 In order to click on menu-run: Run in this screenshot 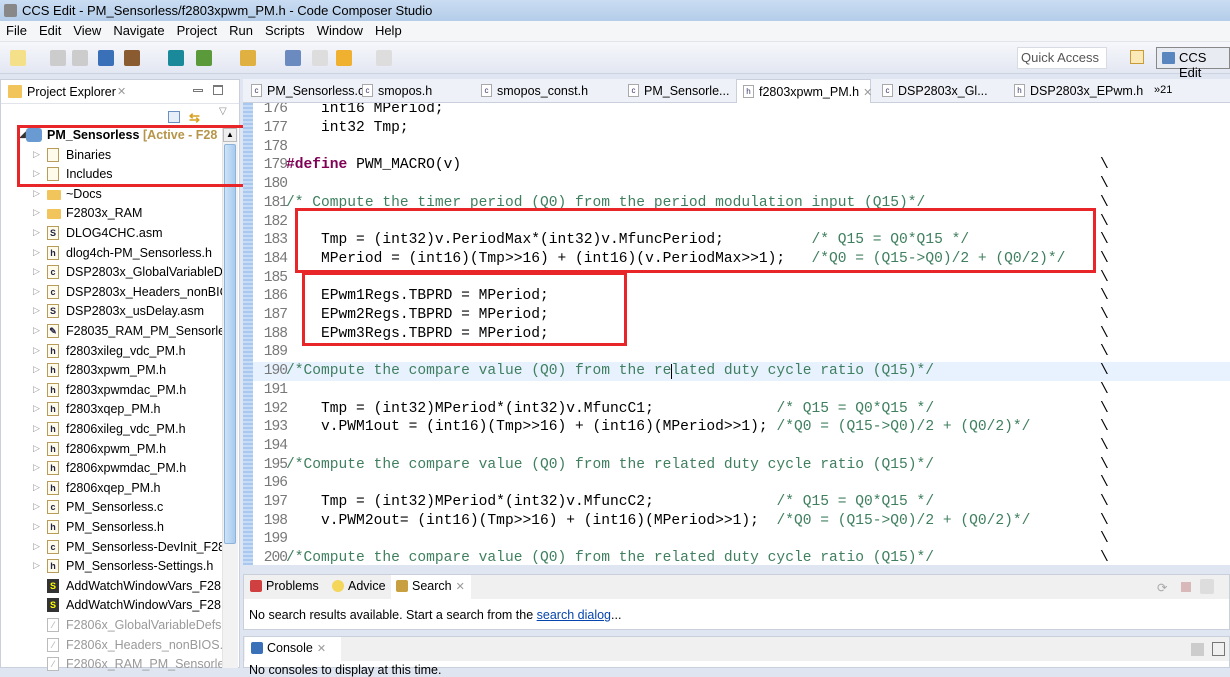, I will do `click(241, 29)`.